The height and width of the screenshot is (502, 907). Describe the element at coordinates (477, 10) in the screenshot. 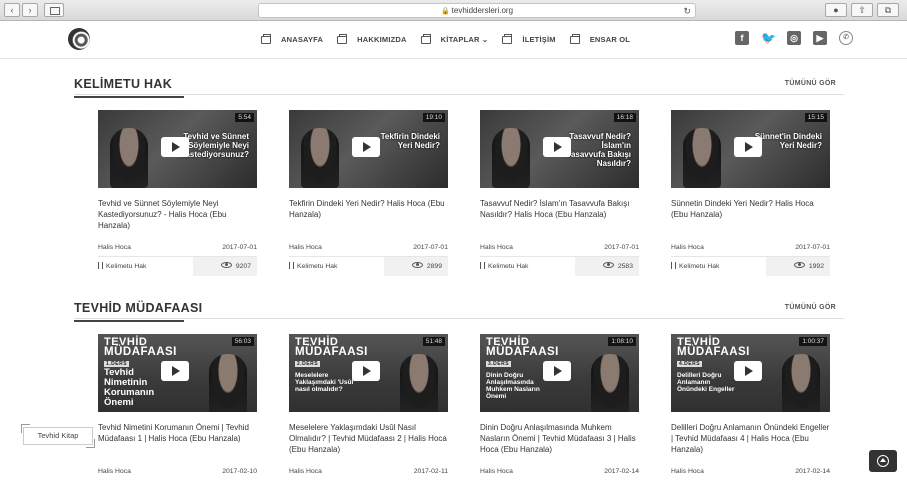

I see `address-bar: 🔒 tevhiddersleri.org ↻` at that location.